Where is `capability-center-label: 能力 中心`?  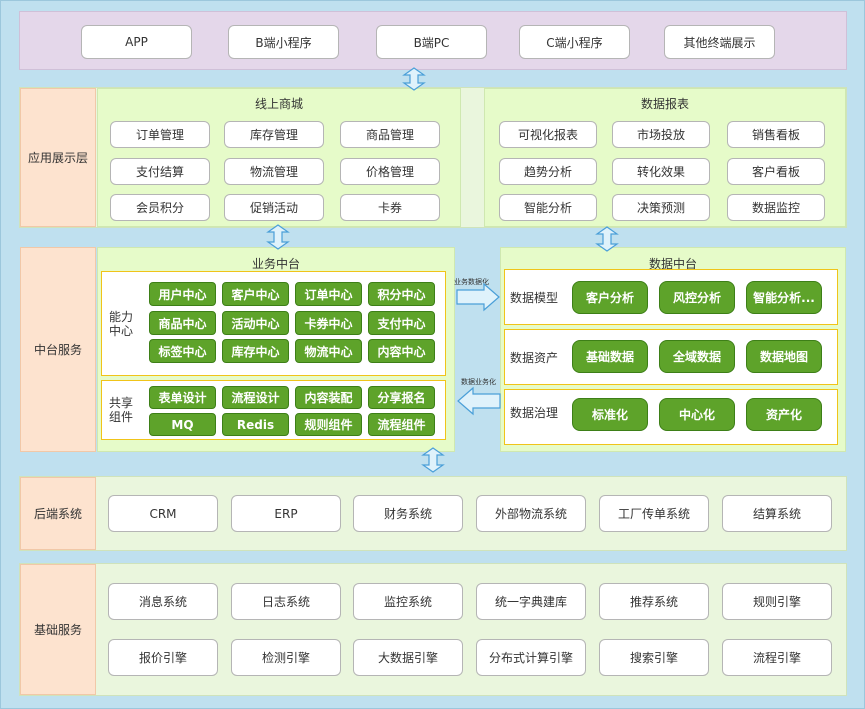 capability-center-label: 能力 中心 is located at coordinates (121, 323).